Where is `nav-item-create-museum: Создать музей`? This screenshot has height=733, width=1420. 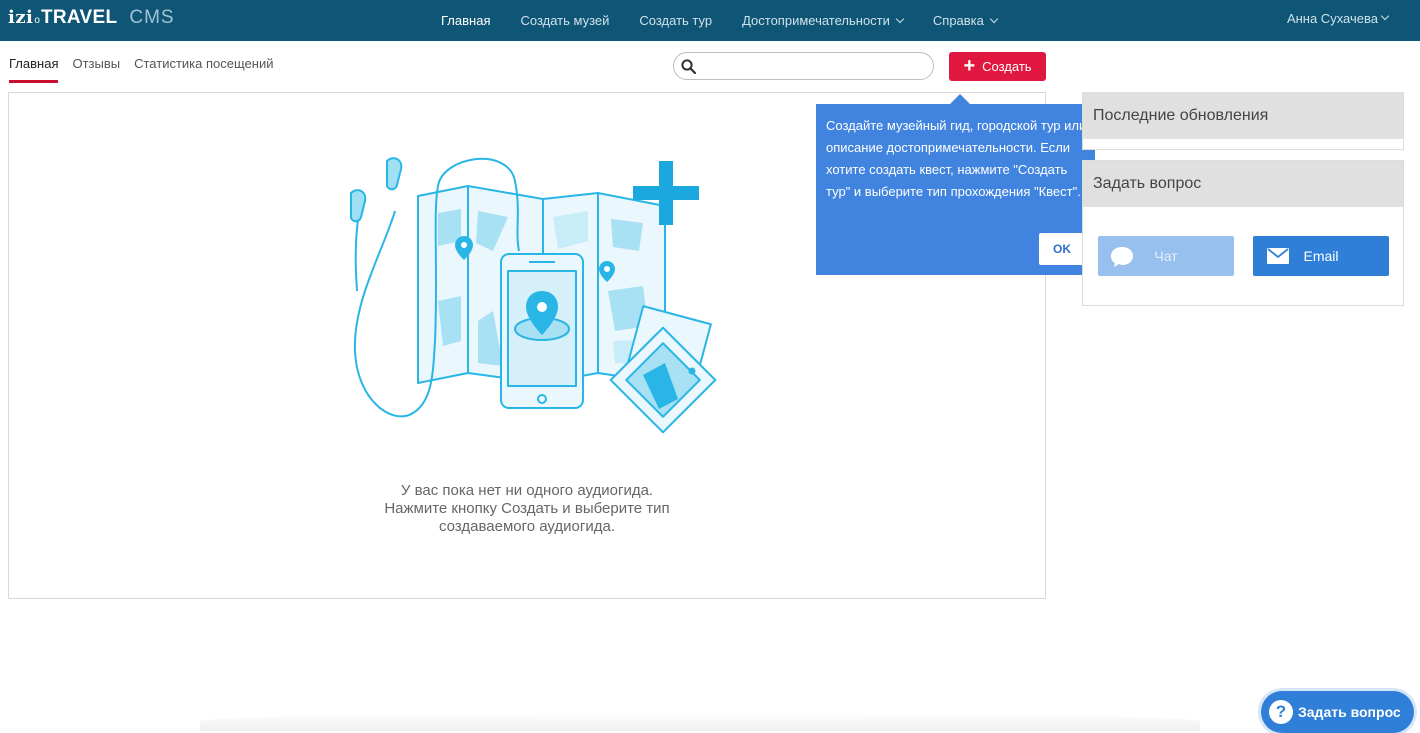
nav-item-create-museum: Создать музей is located at coordinates (564, 20).